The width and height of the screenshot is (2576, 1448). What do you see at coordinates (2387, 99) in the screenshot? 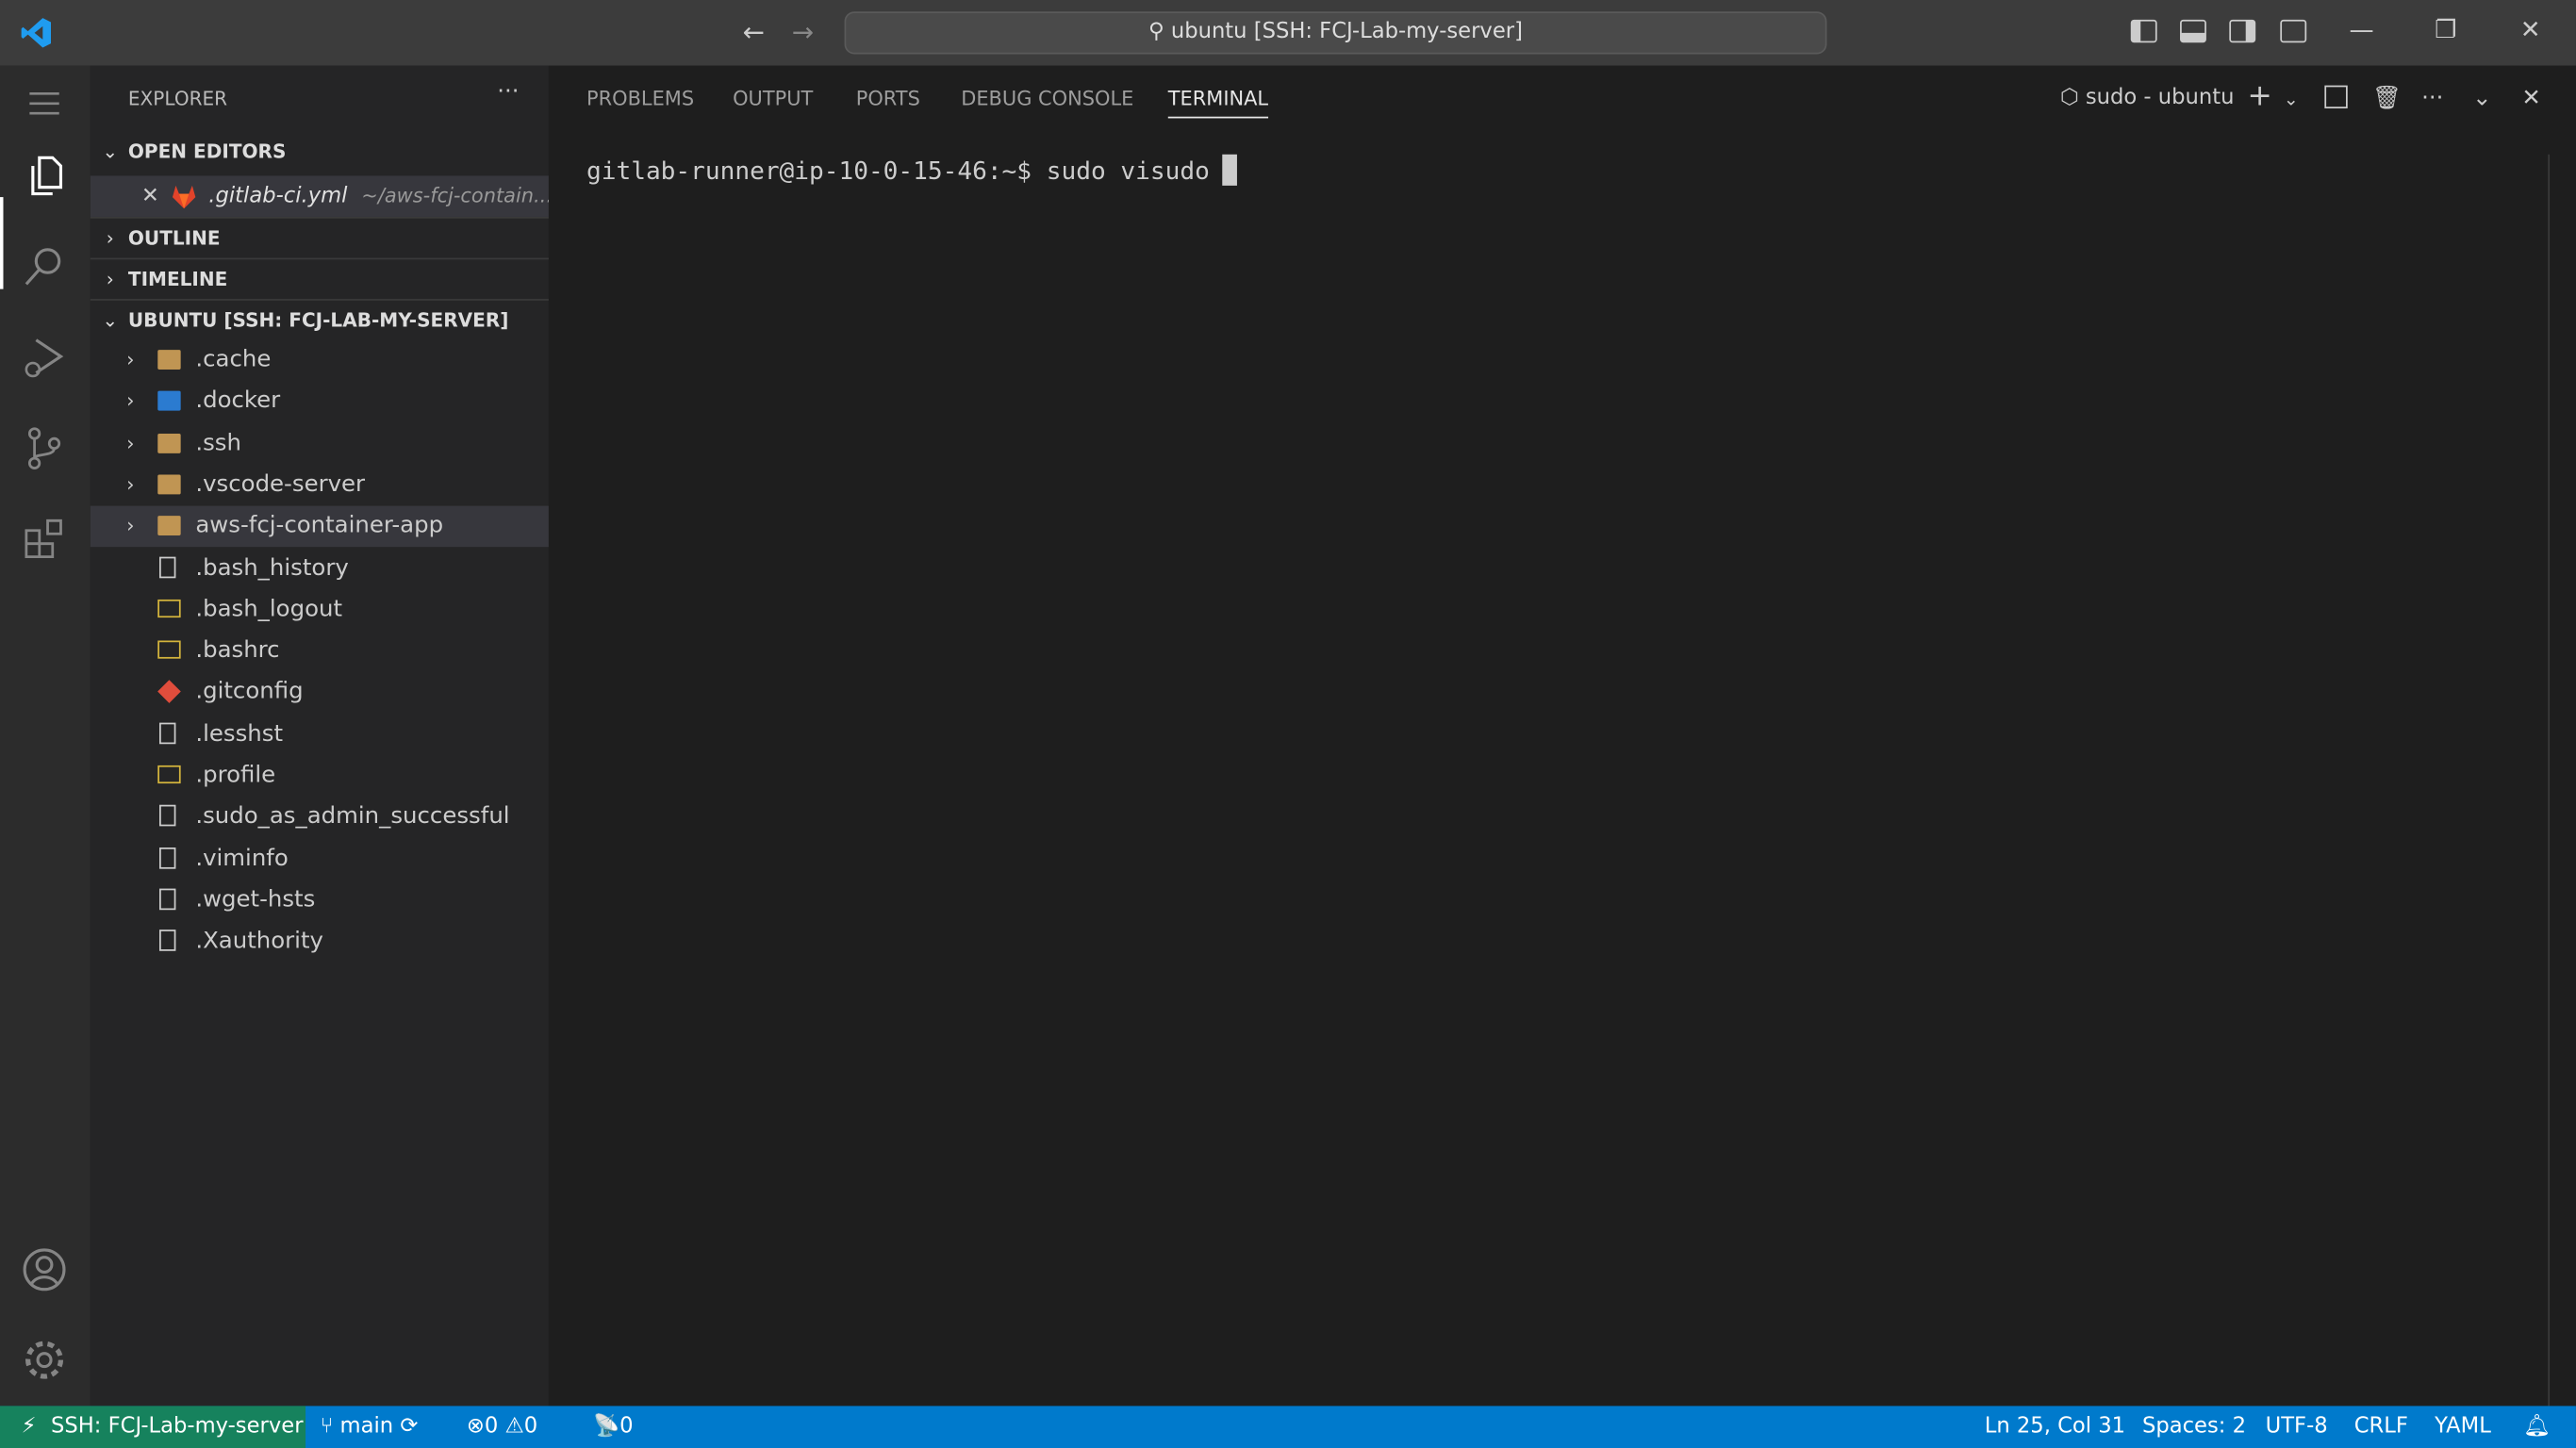
I see `trash-icon: 🗑` at bounding box center [2387, 99].